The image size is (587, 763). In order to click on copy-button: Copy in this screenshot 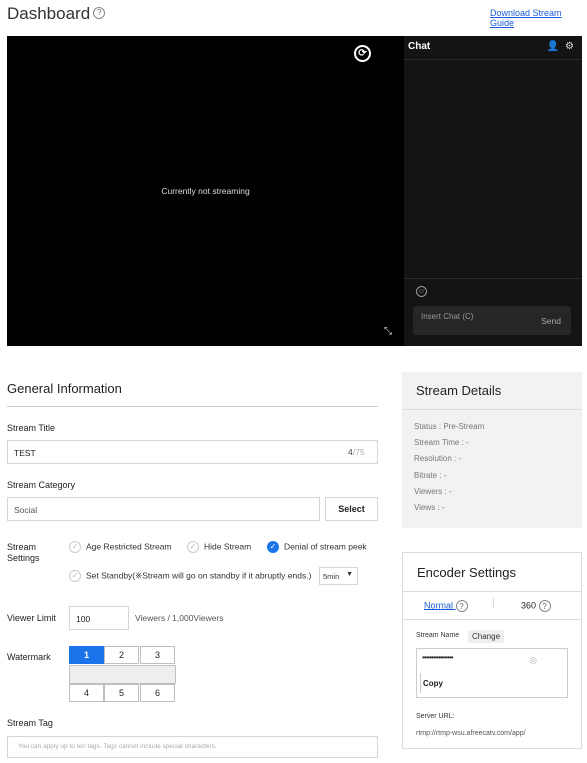, I will do `click(433, 683)`.